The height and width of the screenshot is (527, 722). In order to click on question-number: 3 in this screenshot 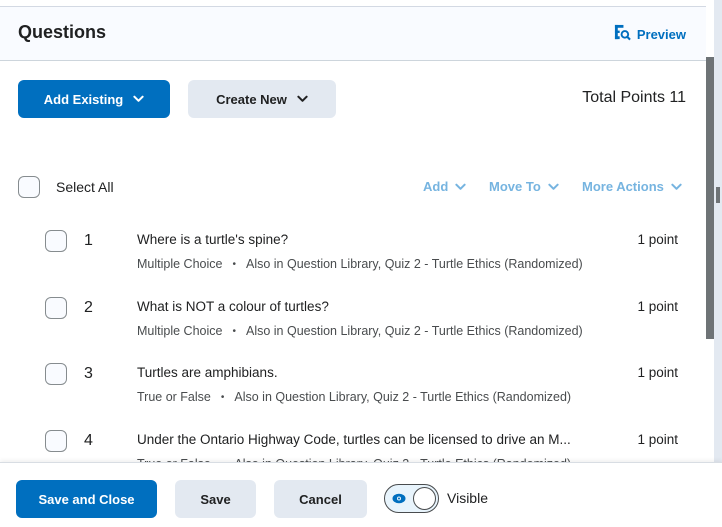, I will do `click(88, 373)`.